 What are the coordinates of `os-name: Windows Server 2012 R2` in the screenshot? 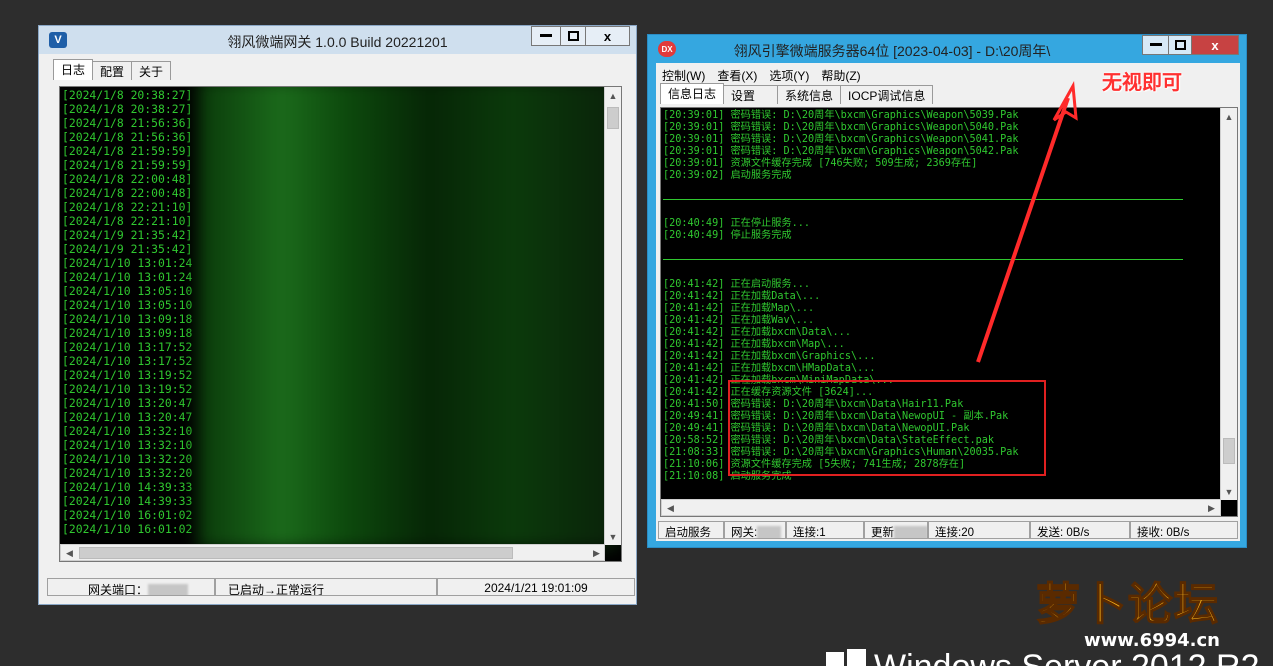 It's located at (1067, 657).